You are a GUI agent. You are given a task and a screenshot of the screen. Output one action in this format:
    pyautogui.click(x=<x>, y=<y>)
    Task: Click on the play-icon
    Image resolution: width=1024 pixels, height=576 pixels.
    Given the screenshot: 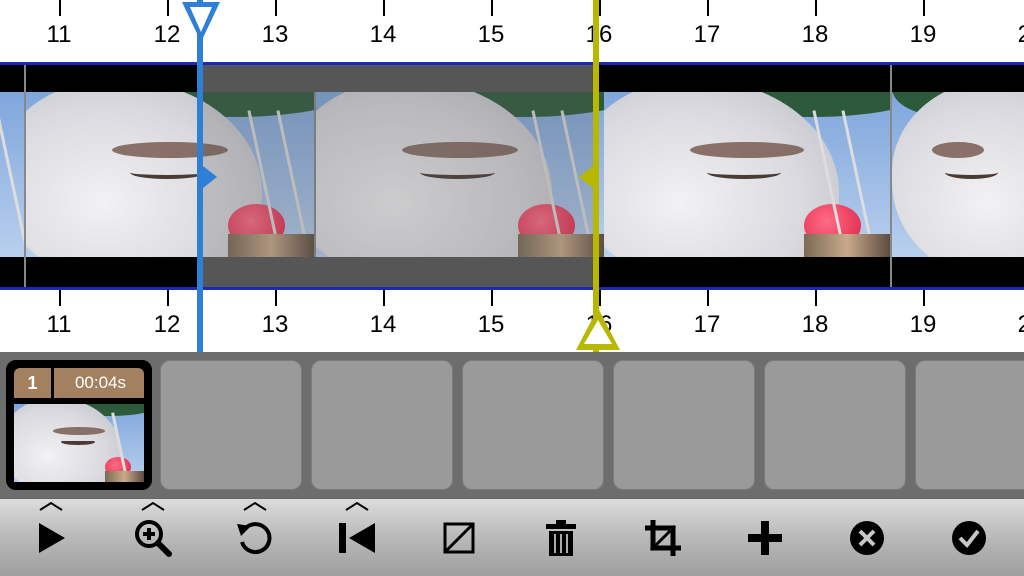 What is the action you would take?
    pyautogui.click(x=52, y=538)
    